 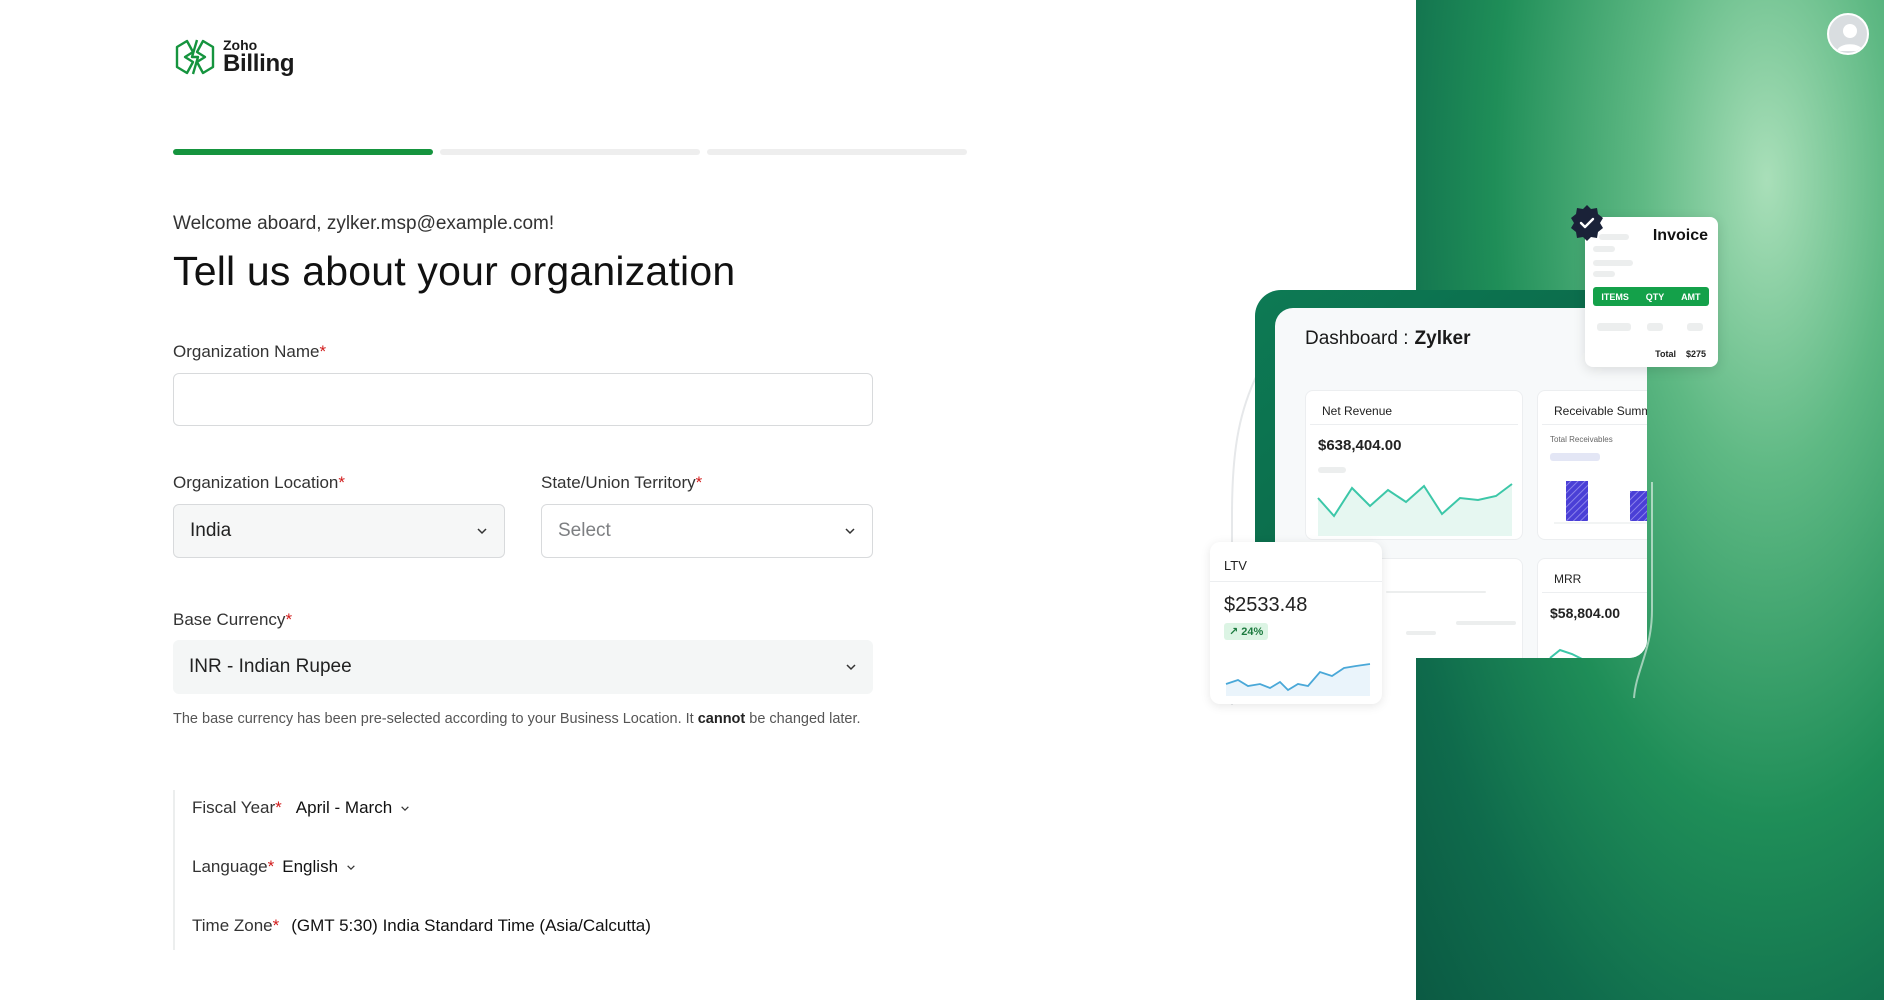 What do you see at coordinates (707, 531) in the screenshot?
I see `state-select: Select` at bounding box center [707, 531].